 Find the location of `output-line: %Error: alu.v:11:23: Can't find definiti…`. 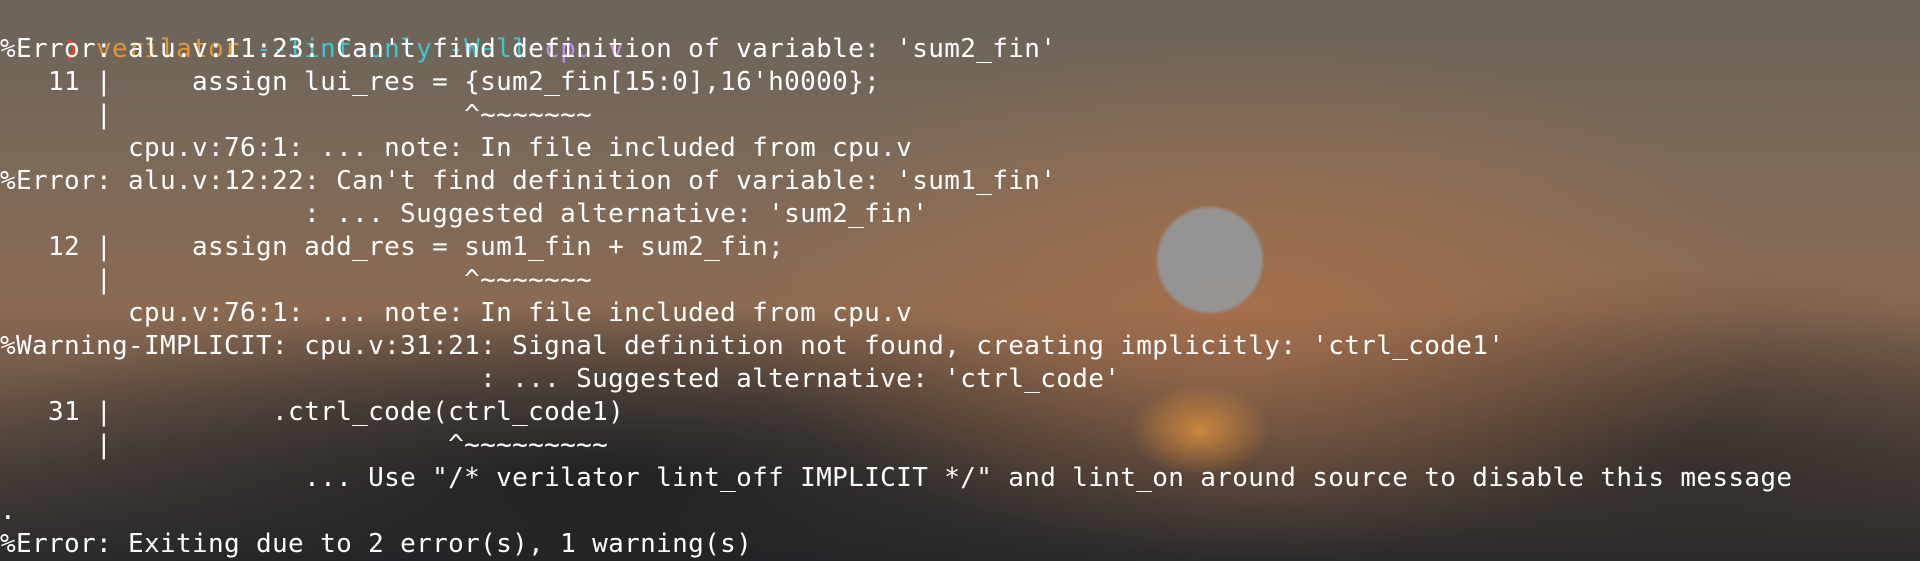

output-line: %Error: alu.v:11:23: Can't find definiti… is located at coordinates (528, 49).